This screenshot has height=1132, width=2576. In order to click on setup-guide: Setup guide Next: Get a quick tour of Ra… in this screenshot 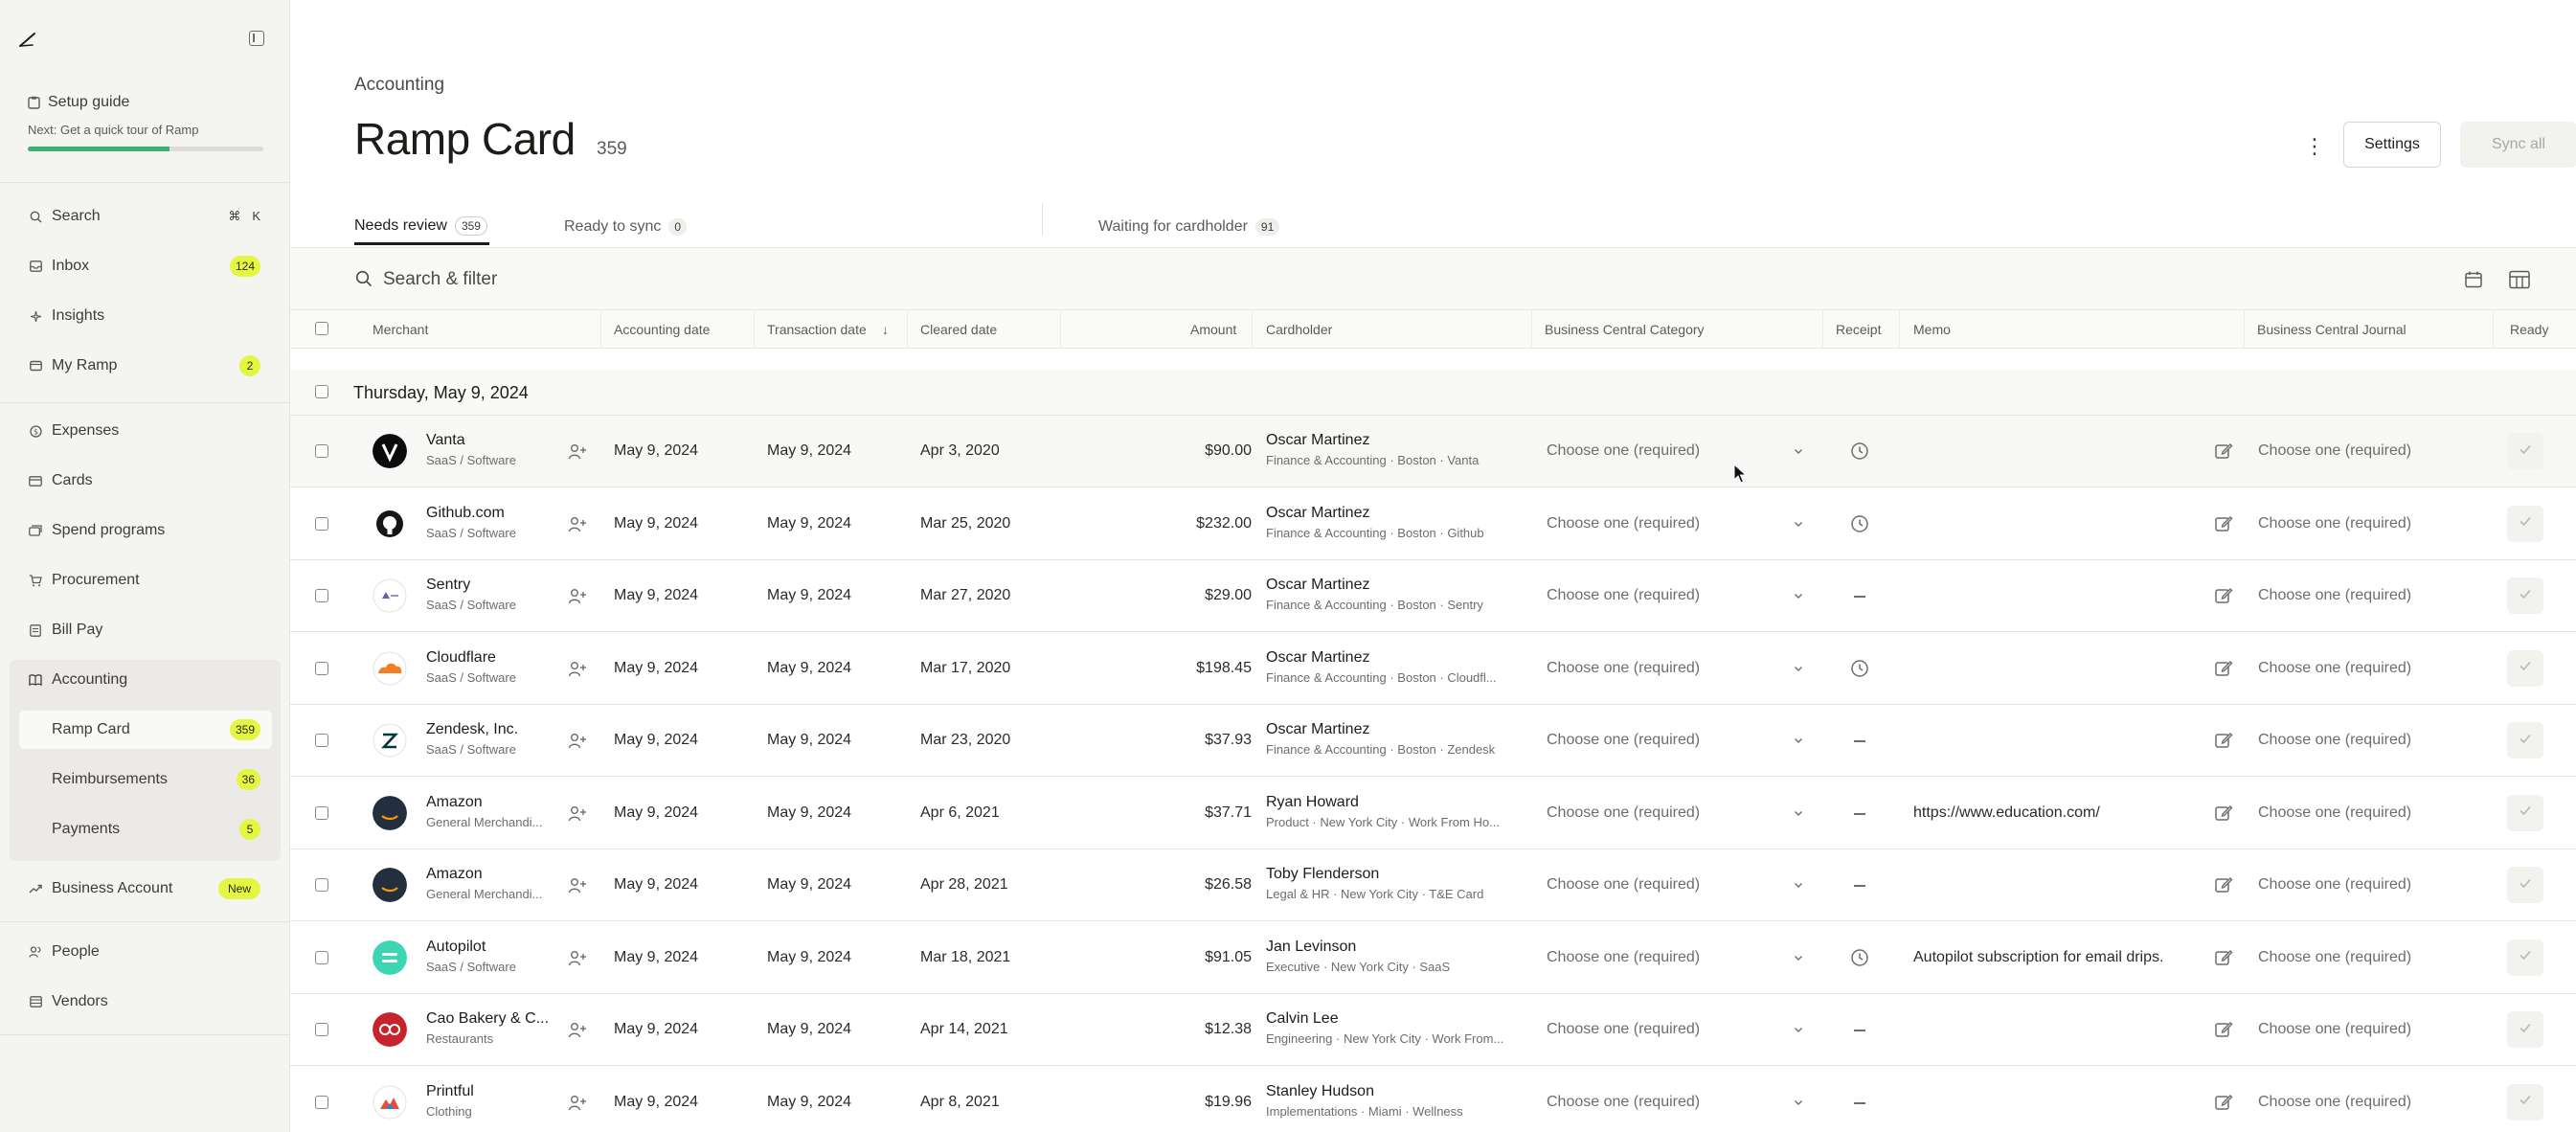, I will do `click(145, 123)`.